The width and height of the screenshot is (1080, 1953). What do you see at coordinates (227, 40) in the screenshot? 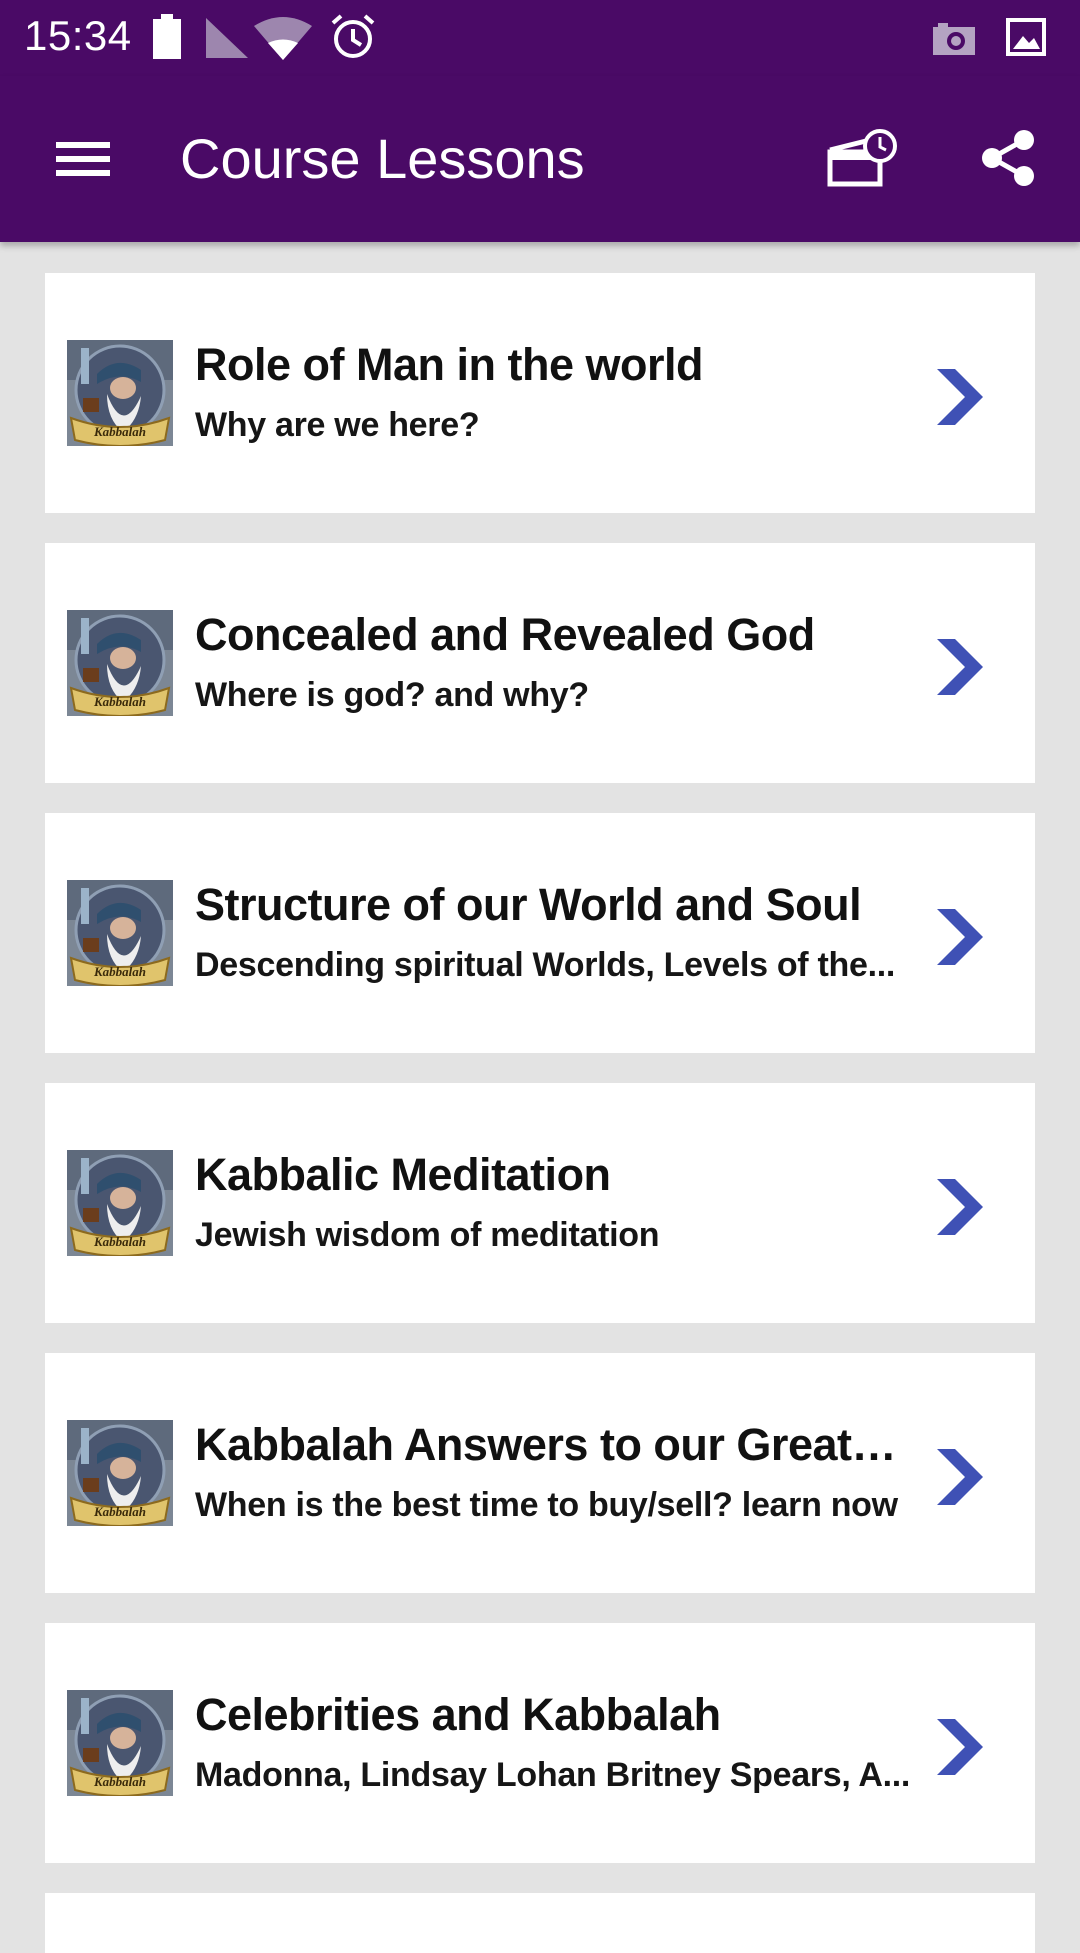
I see `signal-icon` at bounding box center [227, 40].